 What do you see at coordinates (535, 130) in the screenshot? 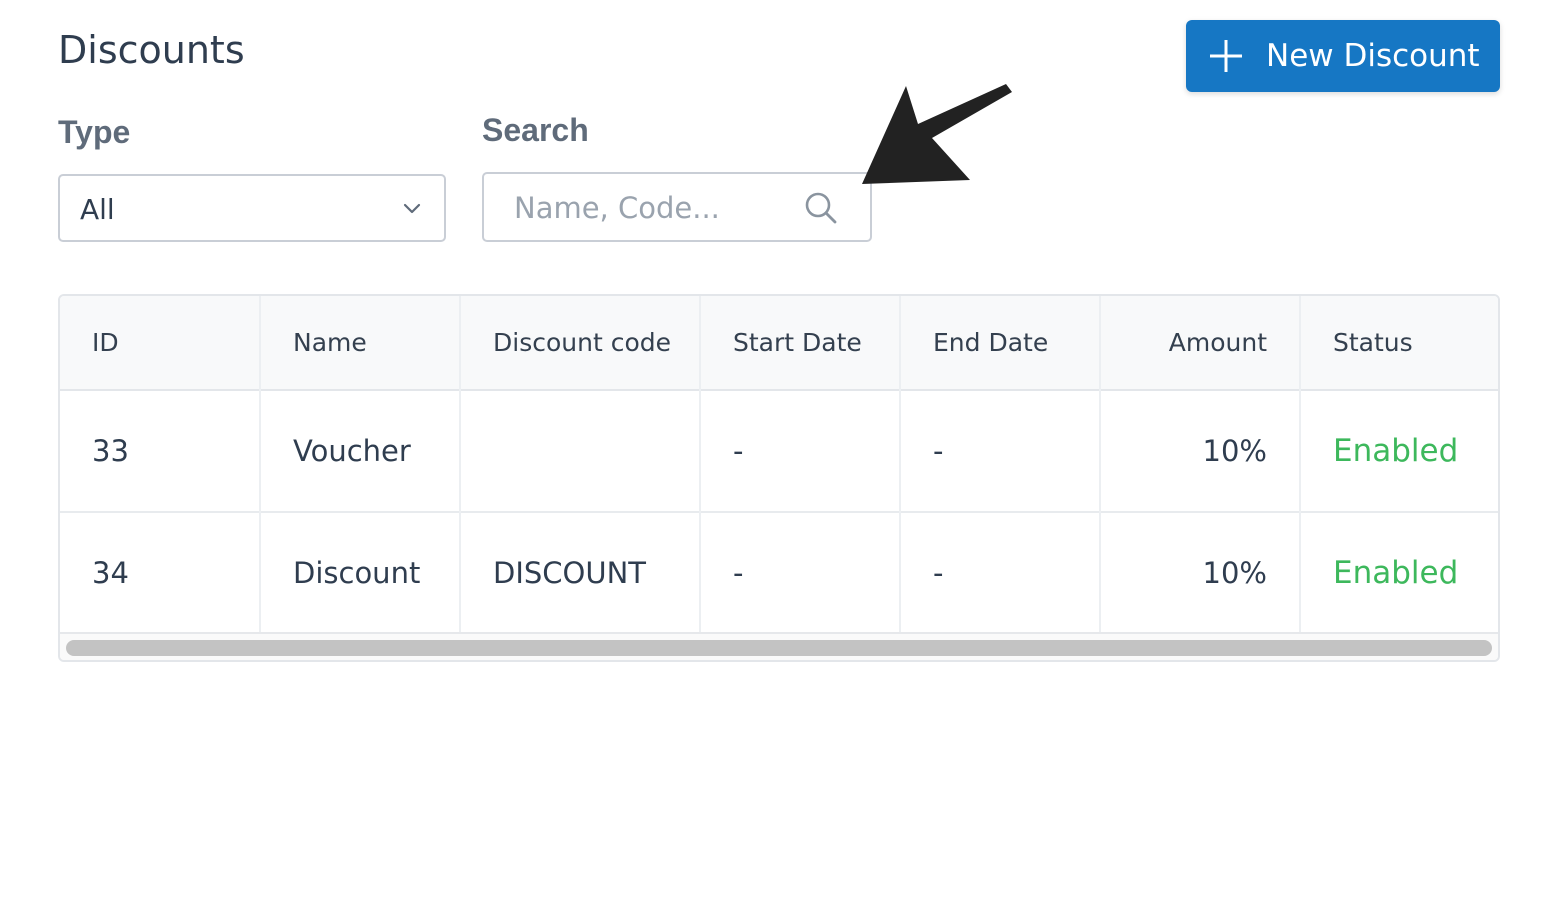
I see `search-label: Search` at bounding box center [535, 130].